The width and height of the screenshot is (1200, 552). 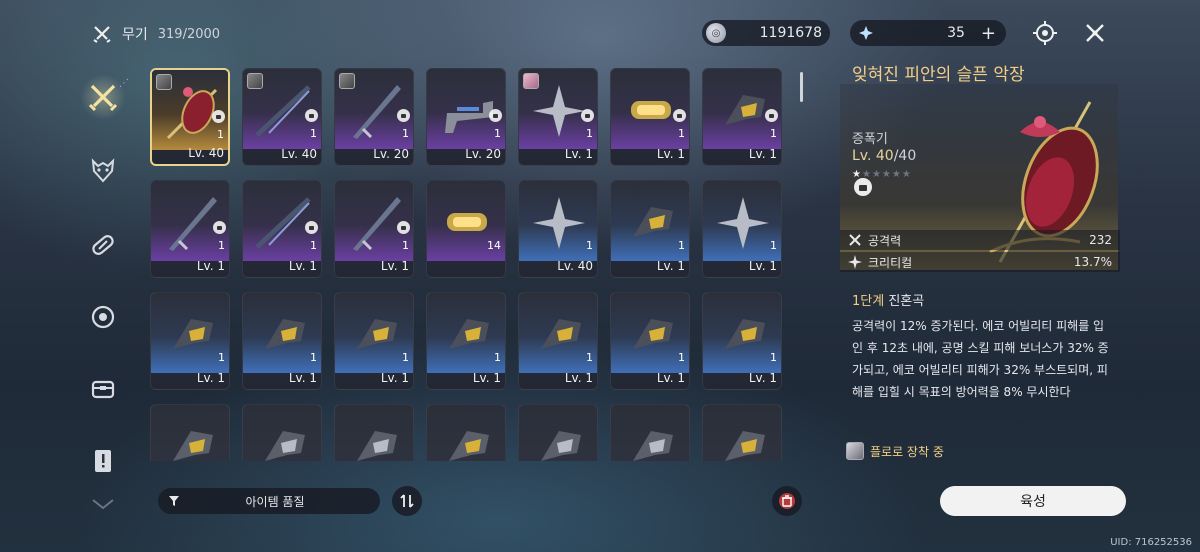 I want to click on target-icon, so click(x=1045, y=33).